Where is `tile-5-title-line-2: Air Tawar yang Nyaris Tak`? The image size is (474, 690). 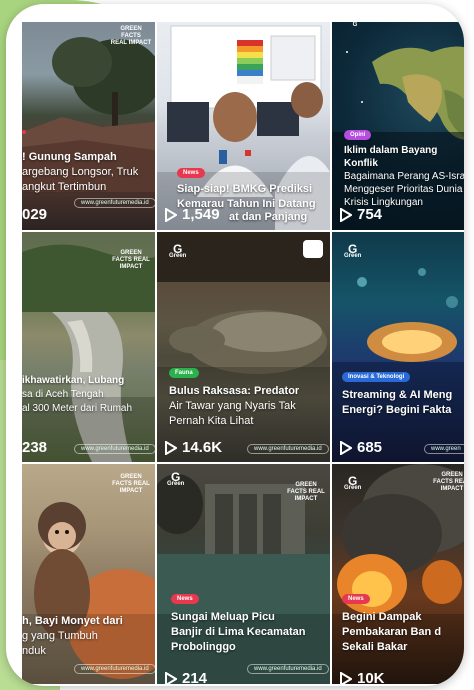 tile-5-title-line-2: Air Tawar yang Nyaris Tak is located at coordinates (232, 406).